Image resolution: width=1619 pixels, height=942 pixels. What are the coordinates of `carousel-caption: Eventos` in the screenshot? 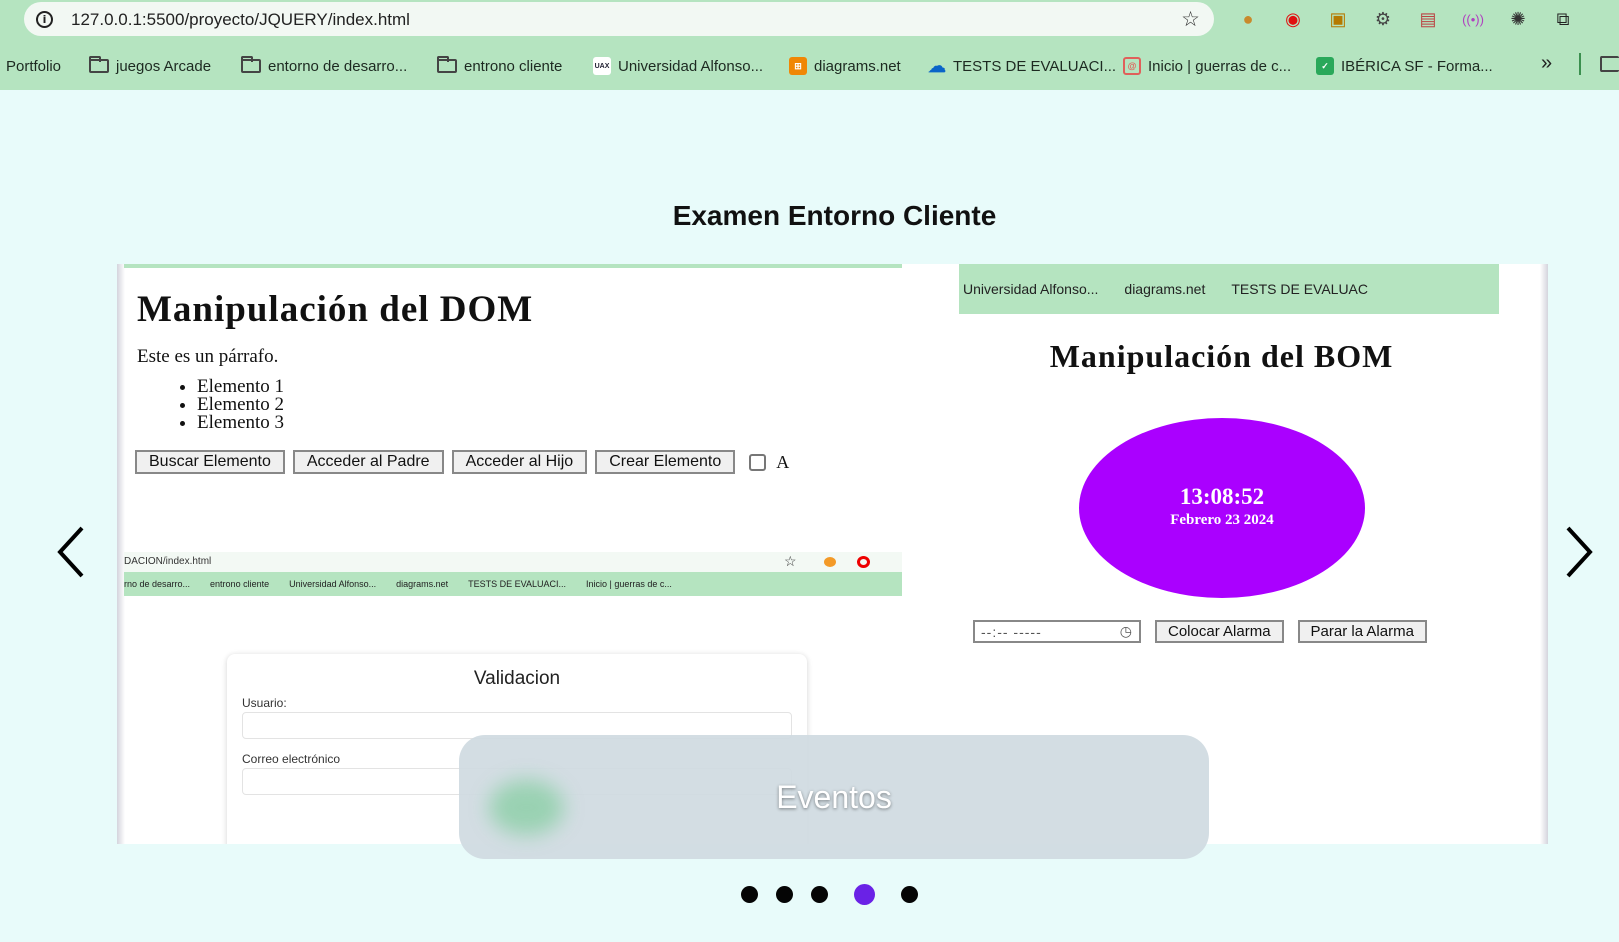 It's located at (834, 797).